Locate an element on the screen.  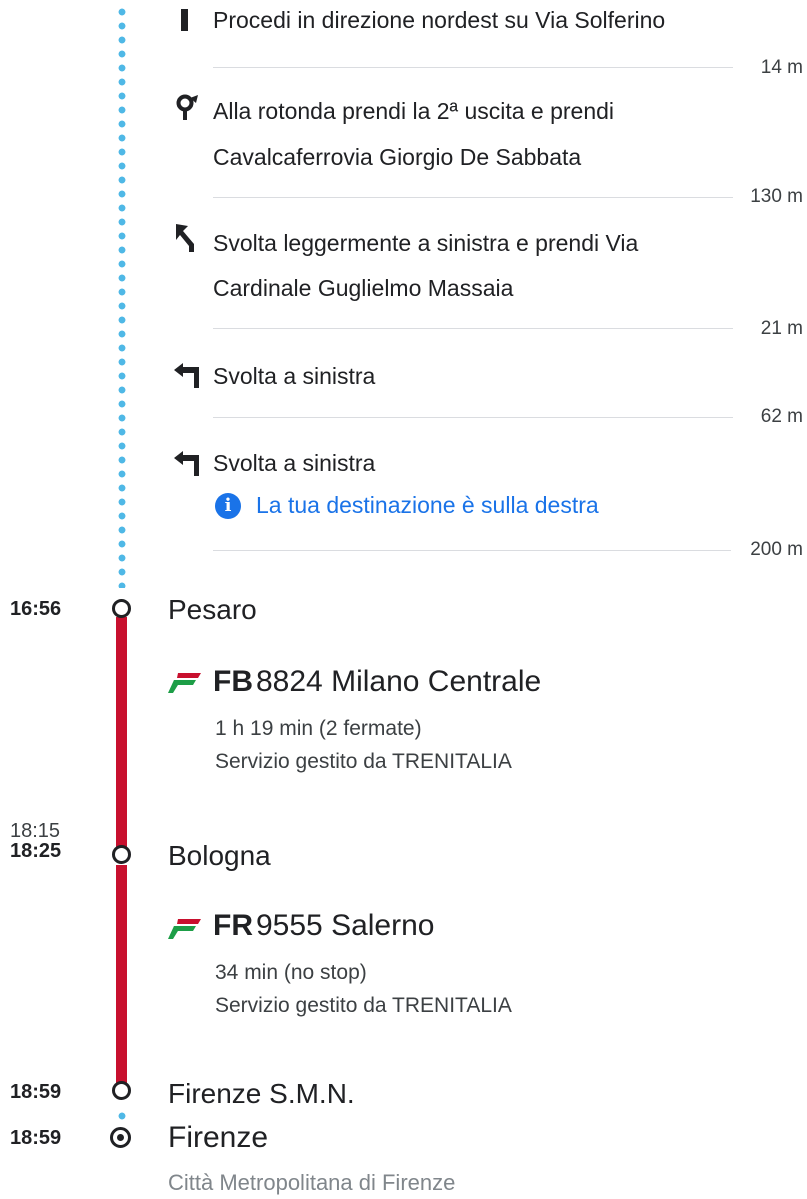
train-duration: 34 min (no stop) is located at coordinates (291, 972).